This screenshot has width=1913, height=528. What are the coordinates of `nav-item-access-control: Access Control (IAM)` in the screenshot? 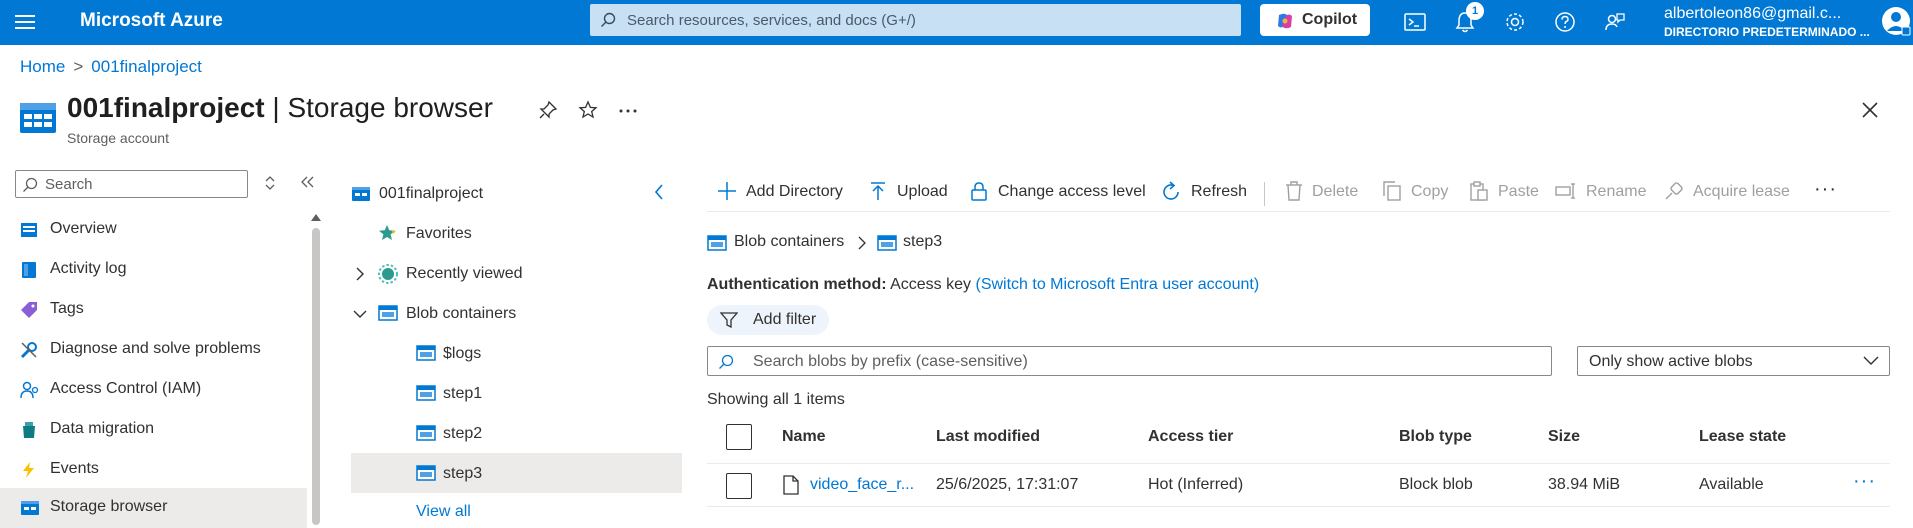 It's located at (153, 390).